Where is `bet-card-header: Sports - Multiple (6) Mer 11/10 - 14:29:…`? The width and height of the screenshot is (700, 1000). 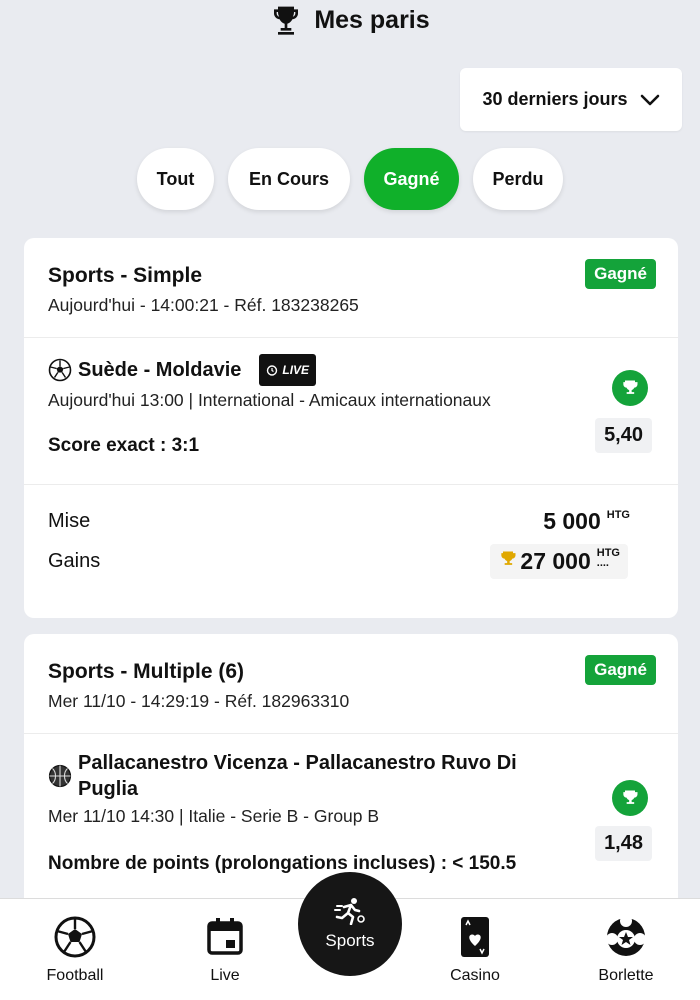
bet-card-header: Sports - Multiple (6) Mer 11/10 - 14:29:… is located at coordinates (351, 684).